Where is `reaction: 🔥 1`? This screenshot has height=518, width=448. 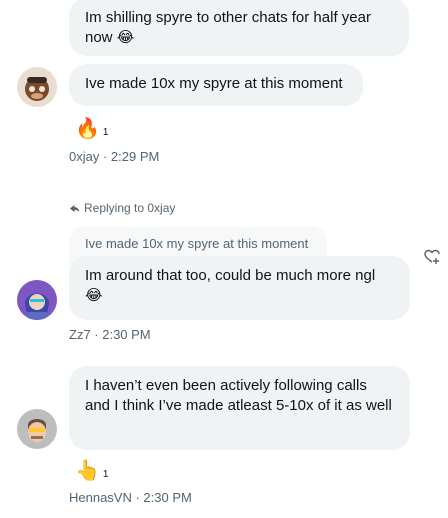
reaction: 🔥 1 is located at coordinates (91, 129).